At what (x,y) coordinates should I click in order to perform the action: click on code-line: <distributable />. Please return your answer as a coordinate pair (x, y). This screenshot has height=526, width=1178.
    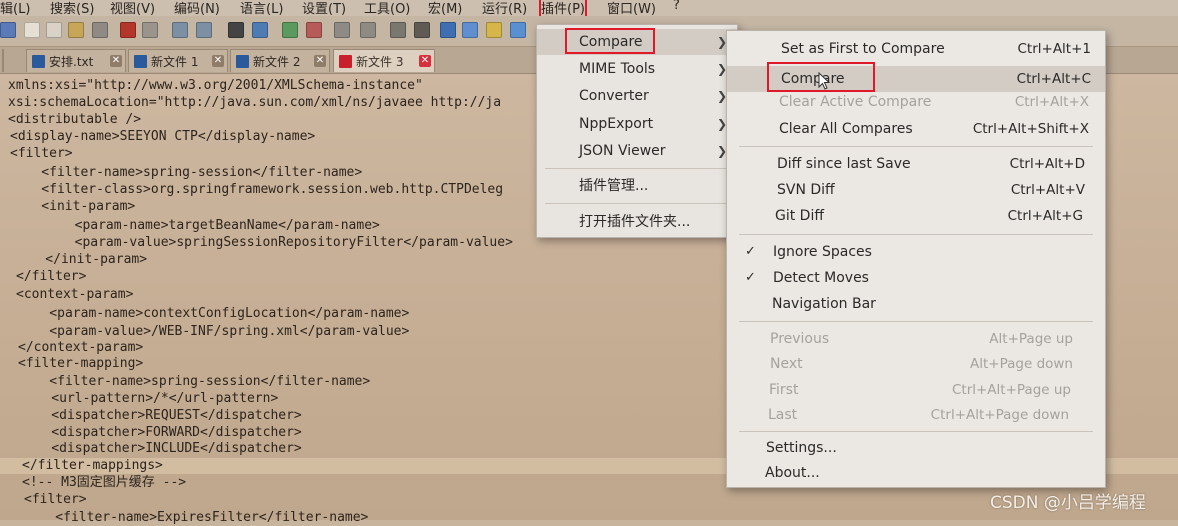
    Looking at the image, I should click on (75, 119).